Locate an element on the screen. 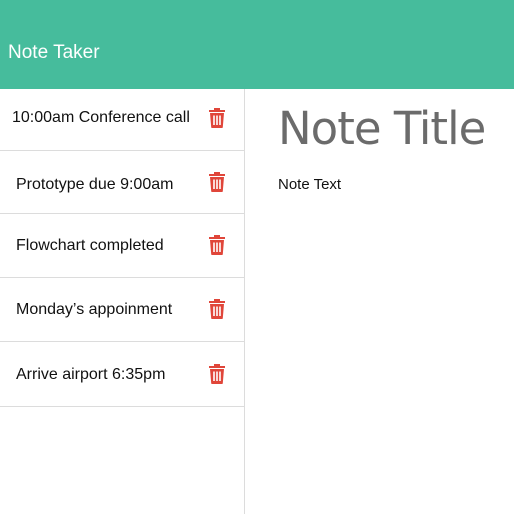 The width and height of the screenshot is (514, 514). note-item-label: Monday’s appoinment is located at coordinates (94, 309).